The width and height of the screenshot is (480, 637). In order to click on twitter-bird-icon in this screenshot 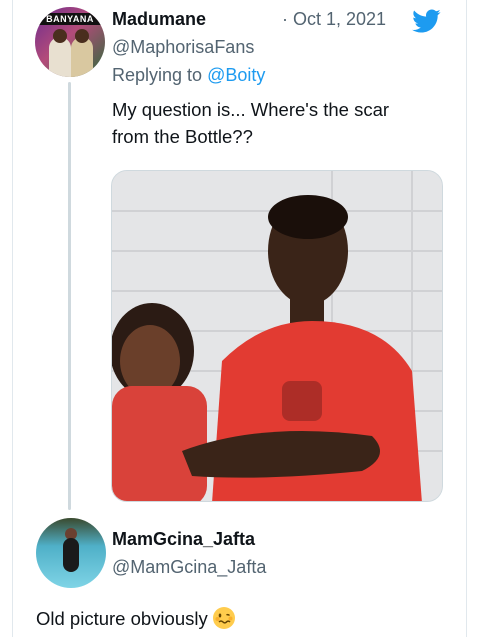, I will do `click(426, 21)`.